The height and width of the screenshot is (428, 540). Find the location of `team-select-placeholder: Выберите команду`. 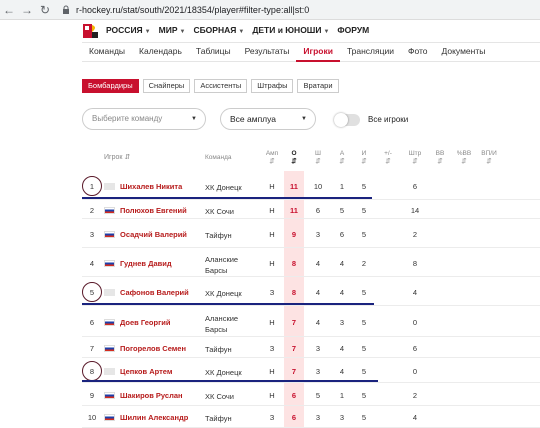

team-select-placeholder: Выберите команду is located at coordinates (127, 118).